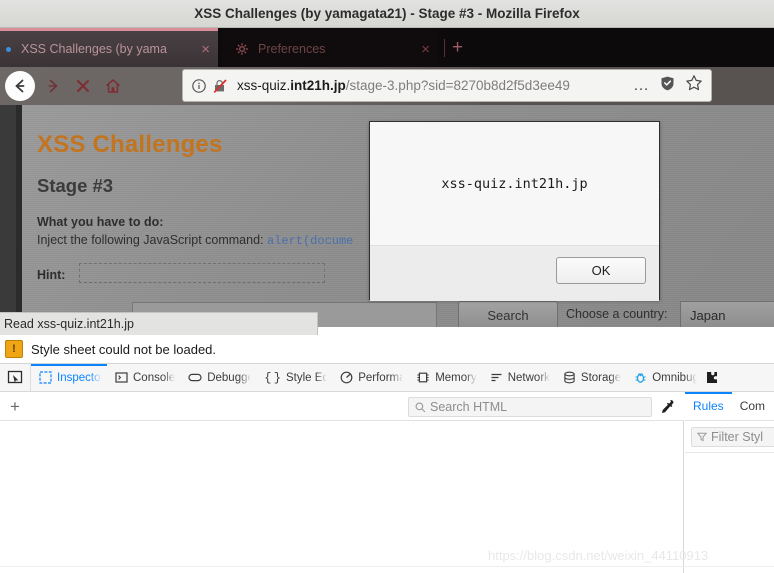 This screenshot has width=774, height=573. Describe the element at coordinates (752, 406) in the screenshot. I see `sidebar-tab-computed: Com` at that location.